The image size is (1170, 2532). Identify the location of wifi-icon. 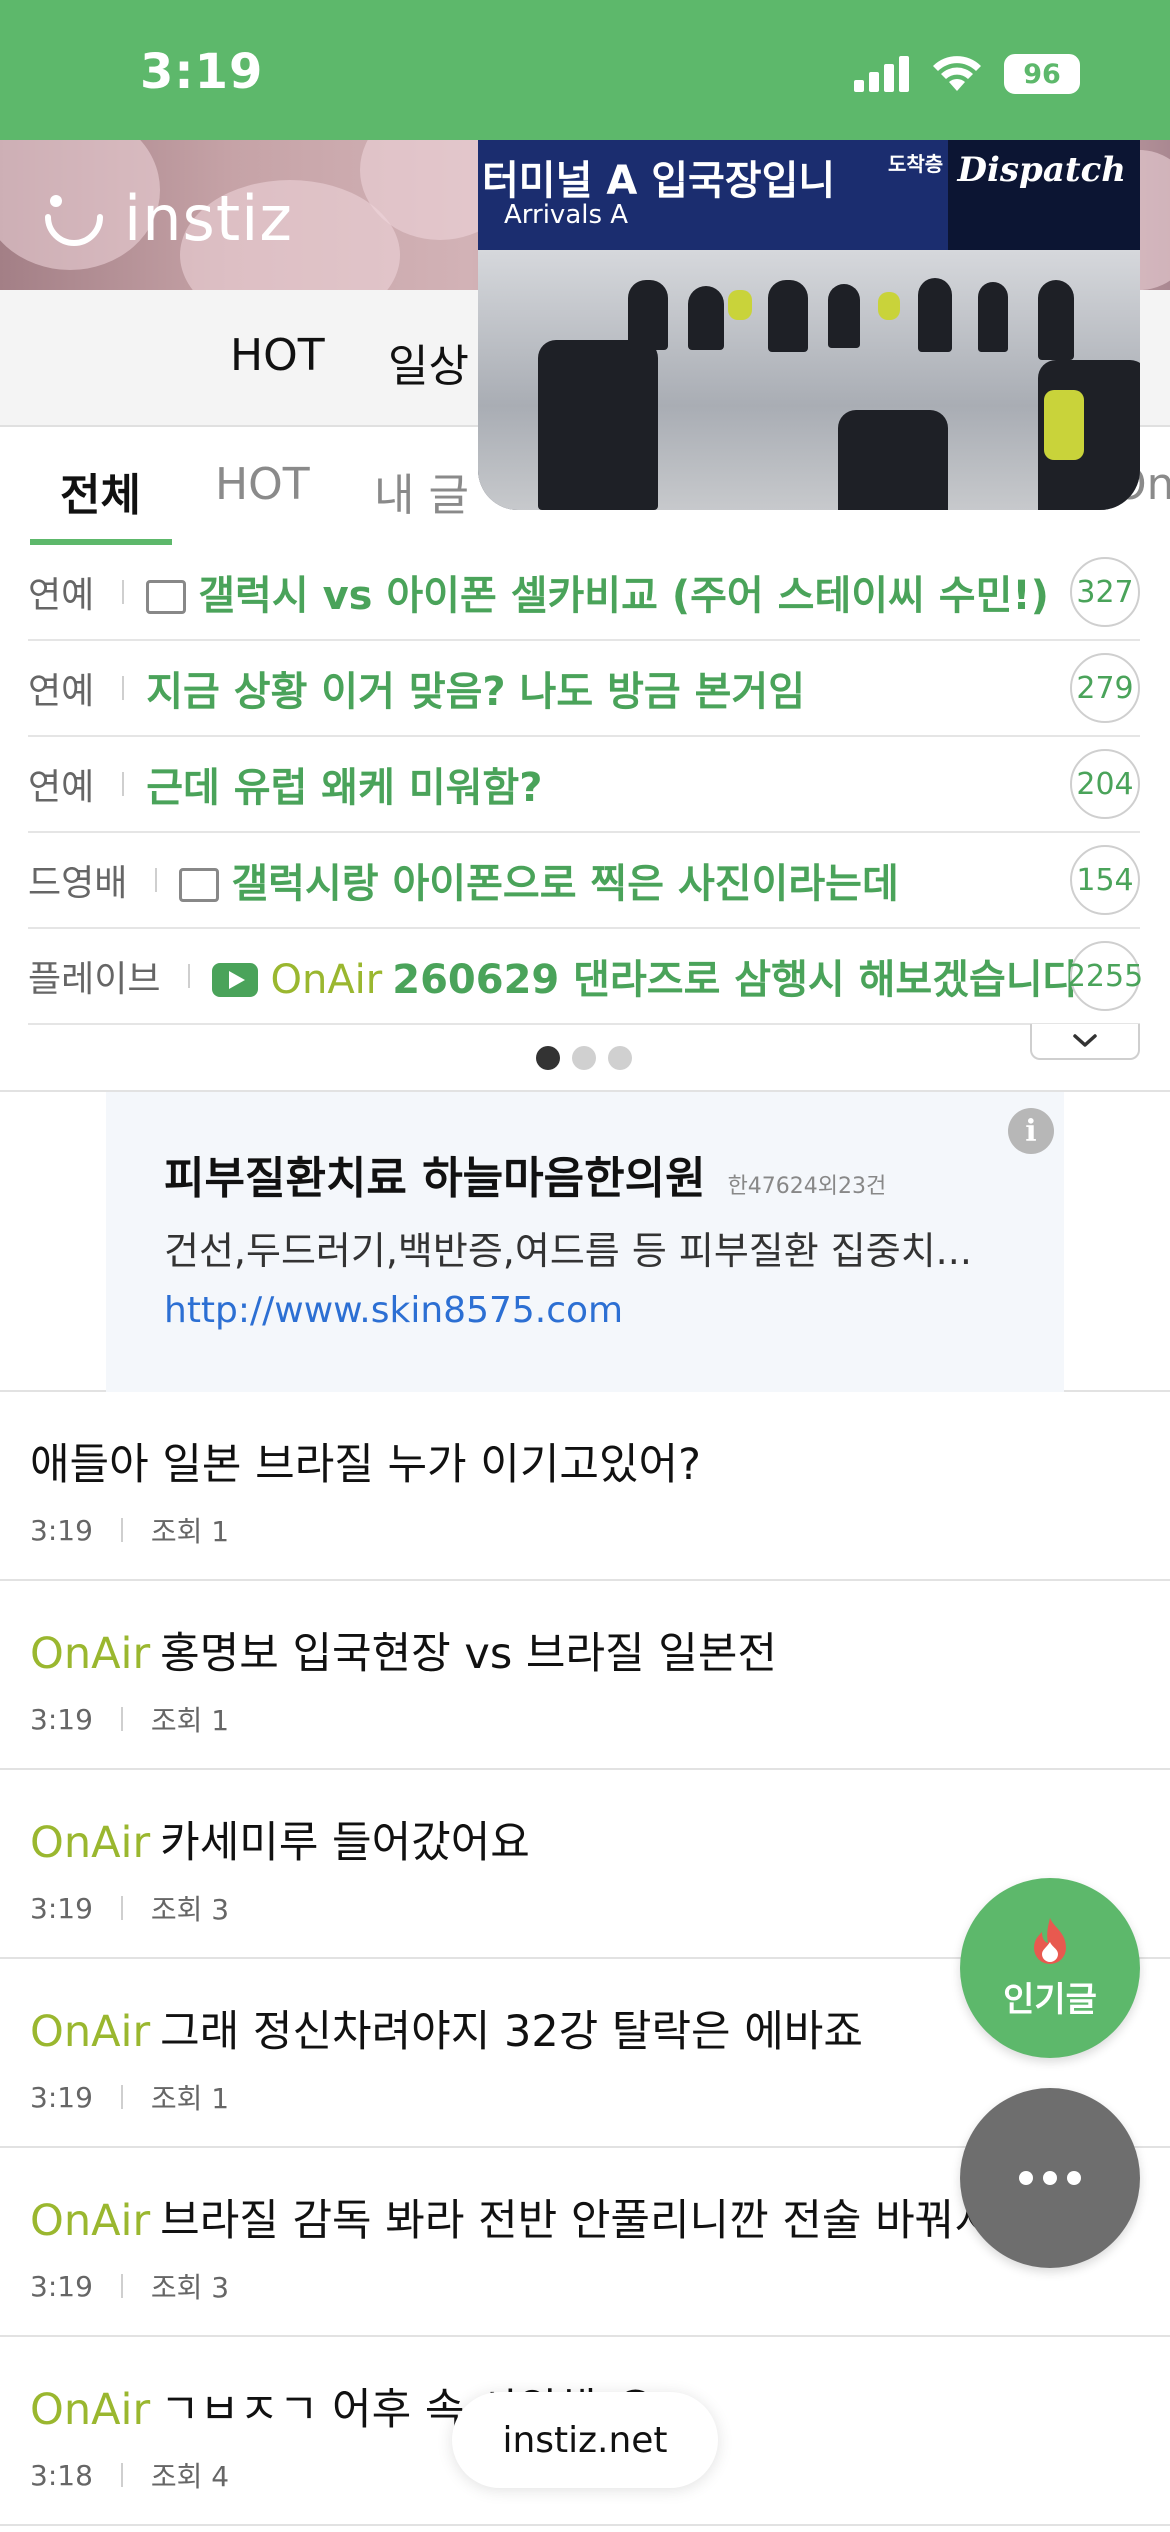
(957, 73).